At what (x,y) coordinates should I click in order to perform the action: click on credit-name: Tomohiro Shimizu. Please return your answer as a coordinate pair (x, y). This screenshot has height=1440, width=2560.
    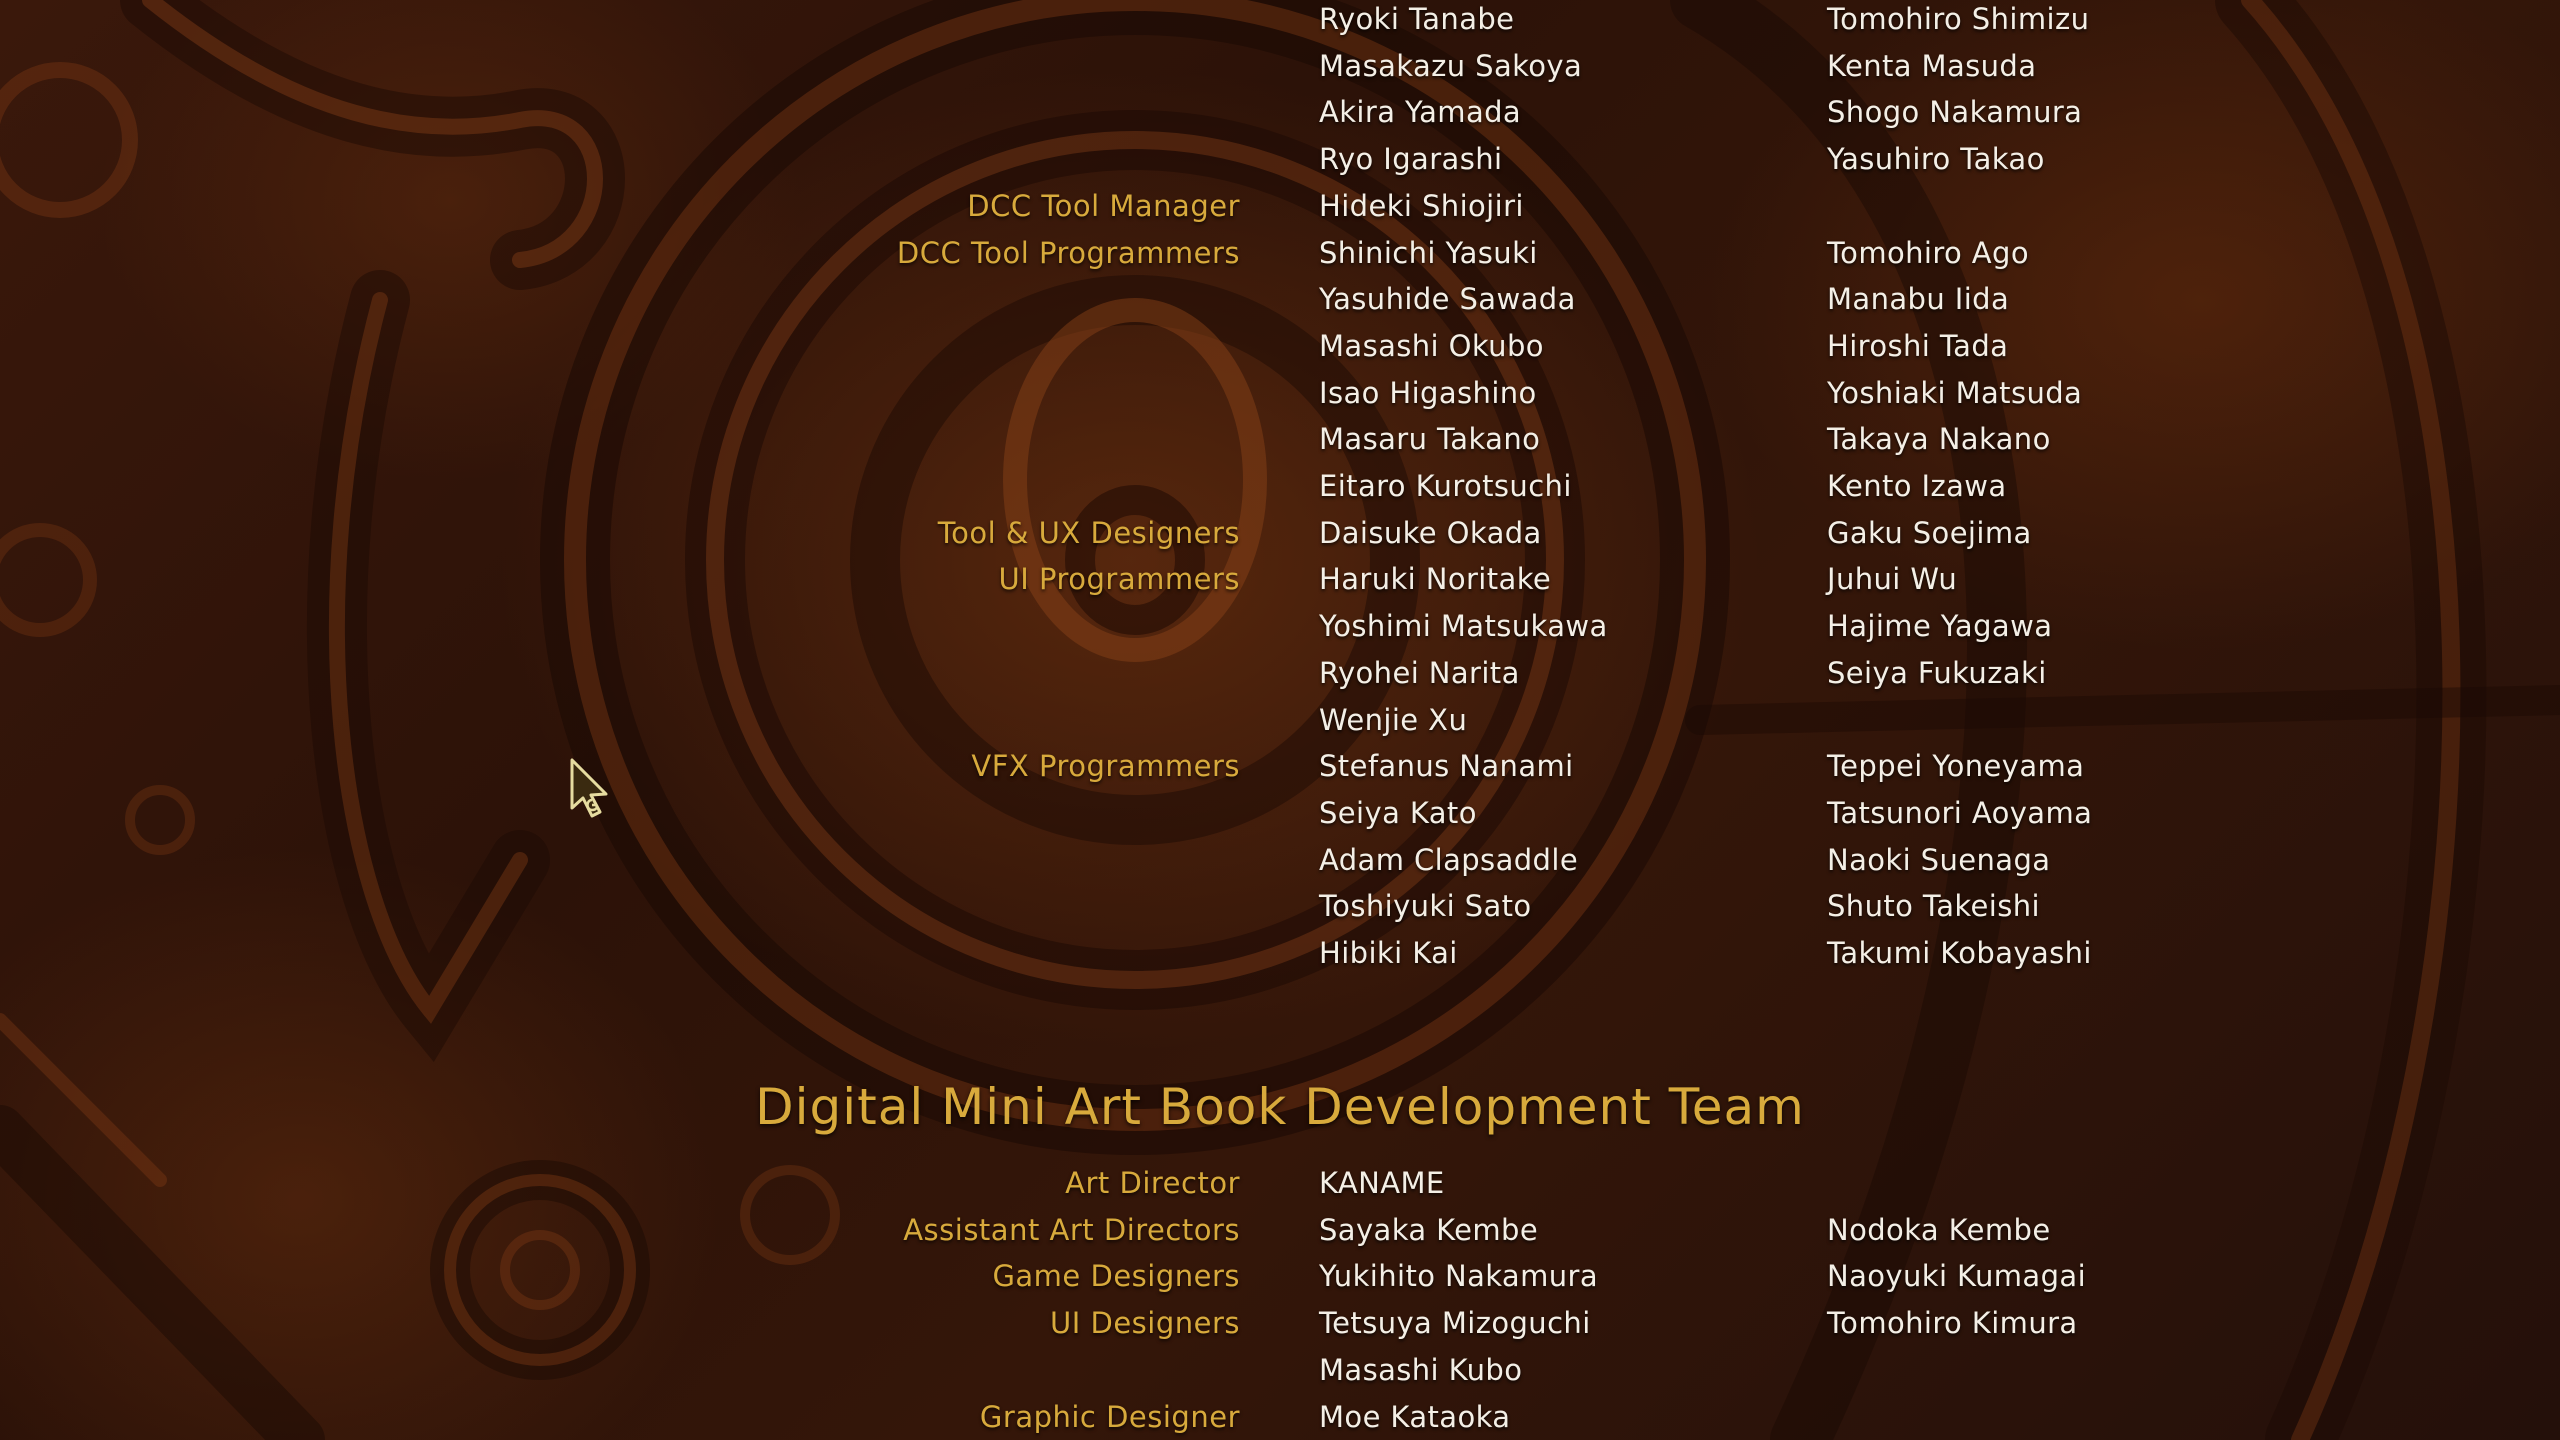
    Looking at the image, I should click on (1958, 19).